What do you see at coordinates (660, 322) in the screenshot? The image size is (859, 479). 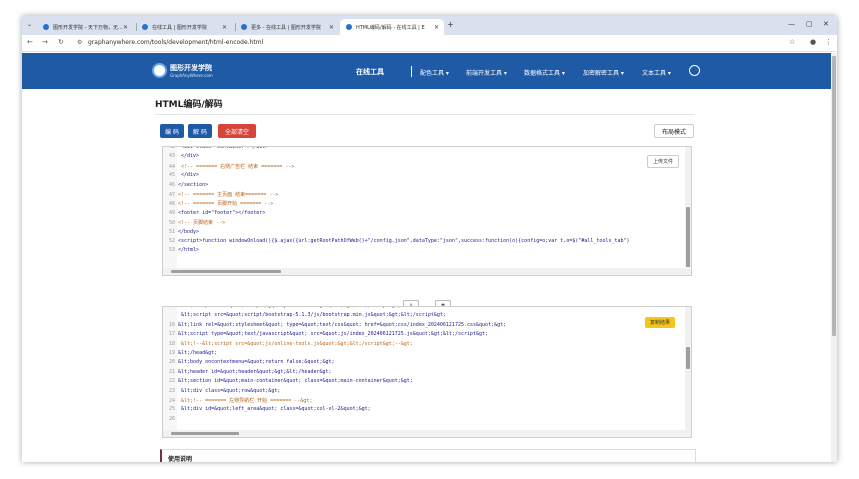 I see `copy-result-button: 复制结果` at bounding box center [660, 322].